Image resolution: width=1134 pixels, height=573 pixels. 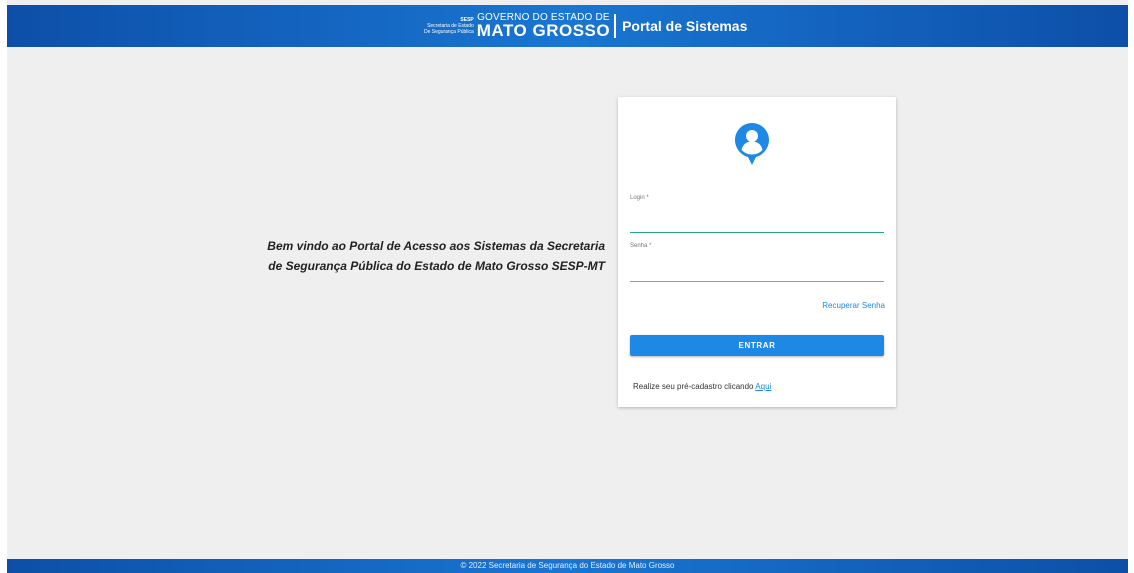 What do you see at coordinates (757, 232) in the screenshot?
I see `login-underline` at bounding box center [757, 232].